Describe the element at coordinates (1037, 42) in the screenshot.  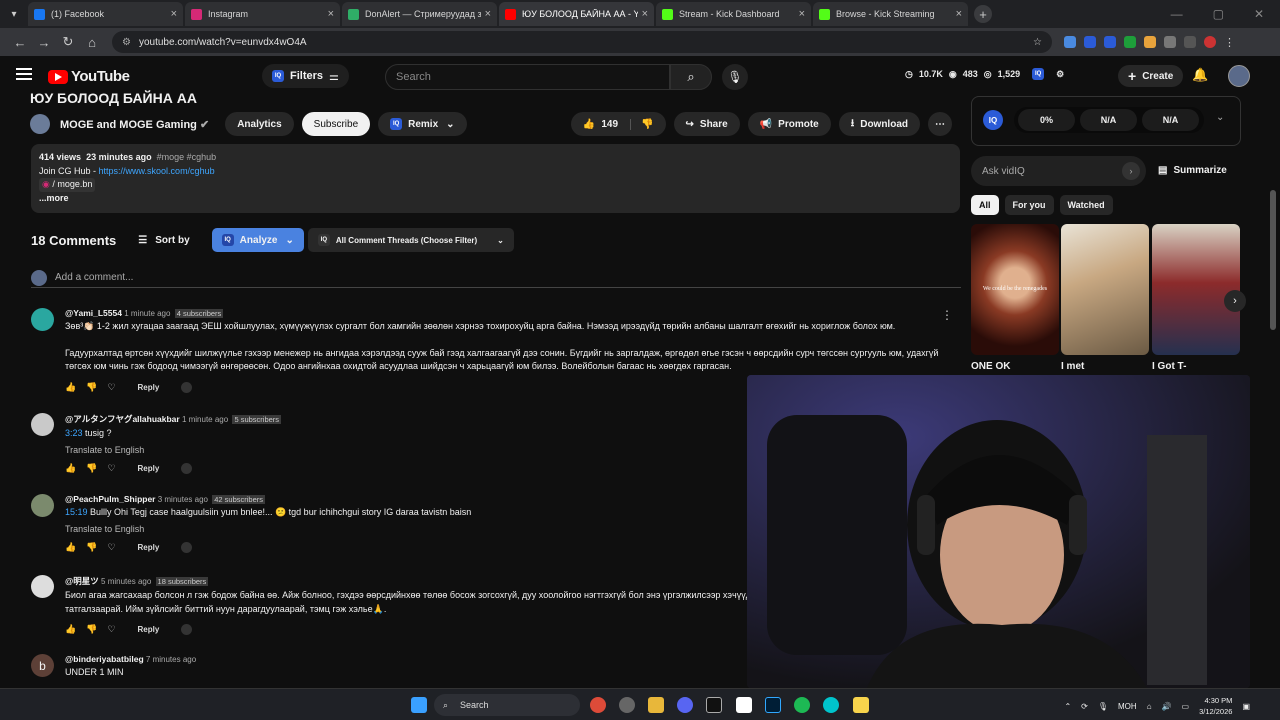
I see `bookmark-star-icon: ☆` at that location.